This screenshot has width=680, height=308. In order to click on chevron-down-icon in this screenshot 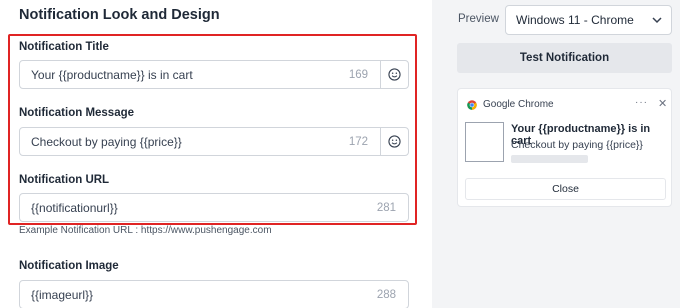, I will do `click(657, 20)`.